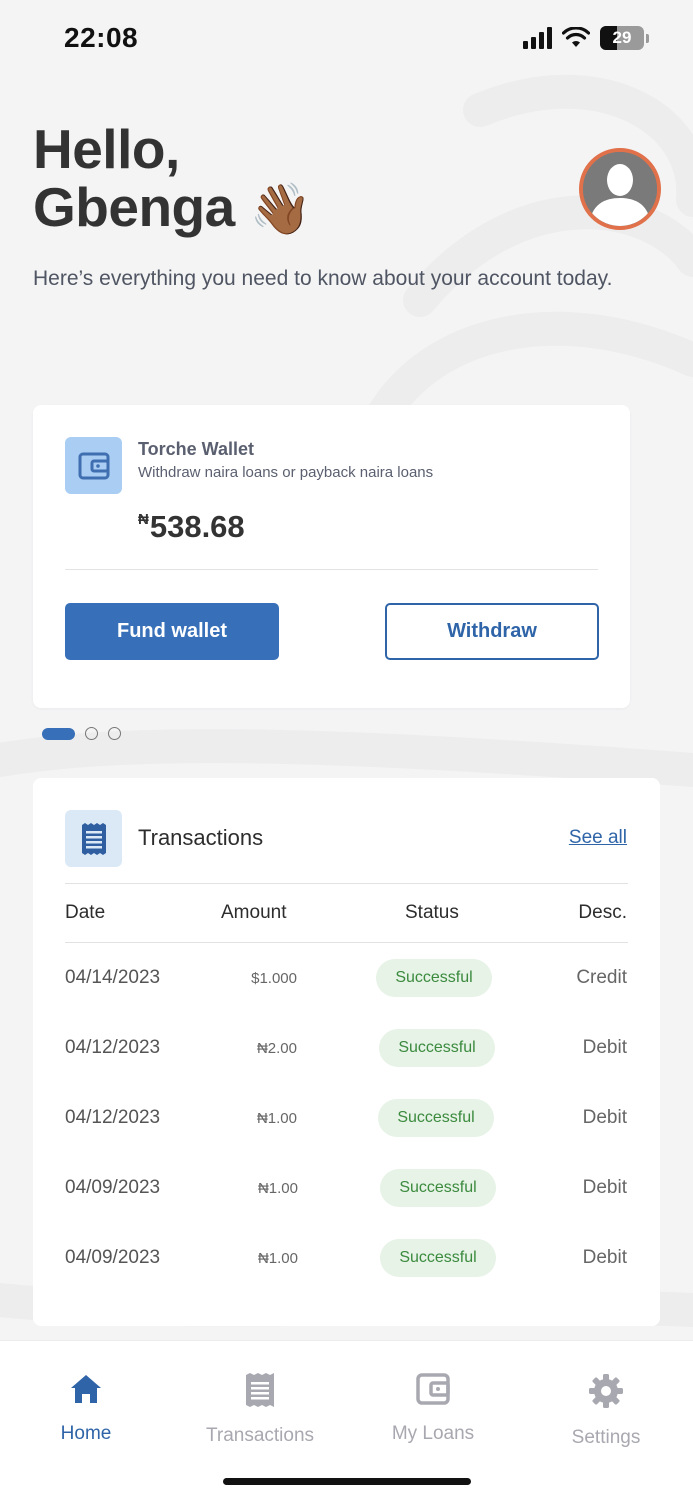 Image resolution: width=693 pixels, height=1500 pixels. Describe the element at coordinates (346, 1119) in the screenshot. I see `table-row: 04/12/2023 ₦1.00 Successful Debit` at that location.